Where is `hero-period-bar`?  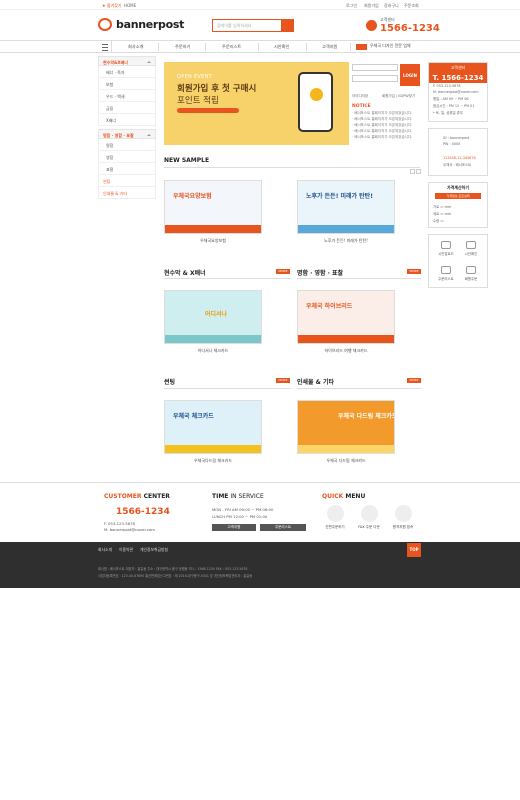 hero-period-bar is located at coordinates (208, 110).